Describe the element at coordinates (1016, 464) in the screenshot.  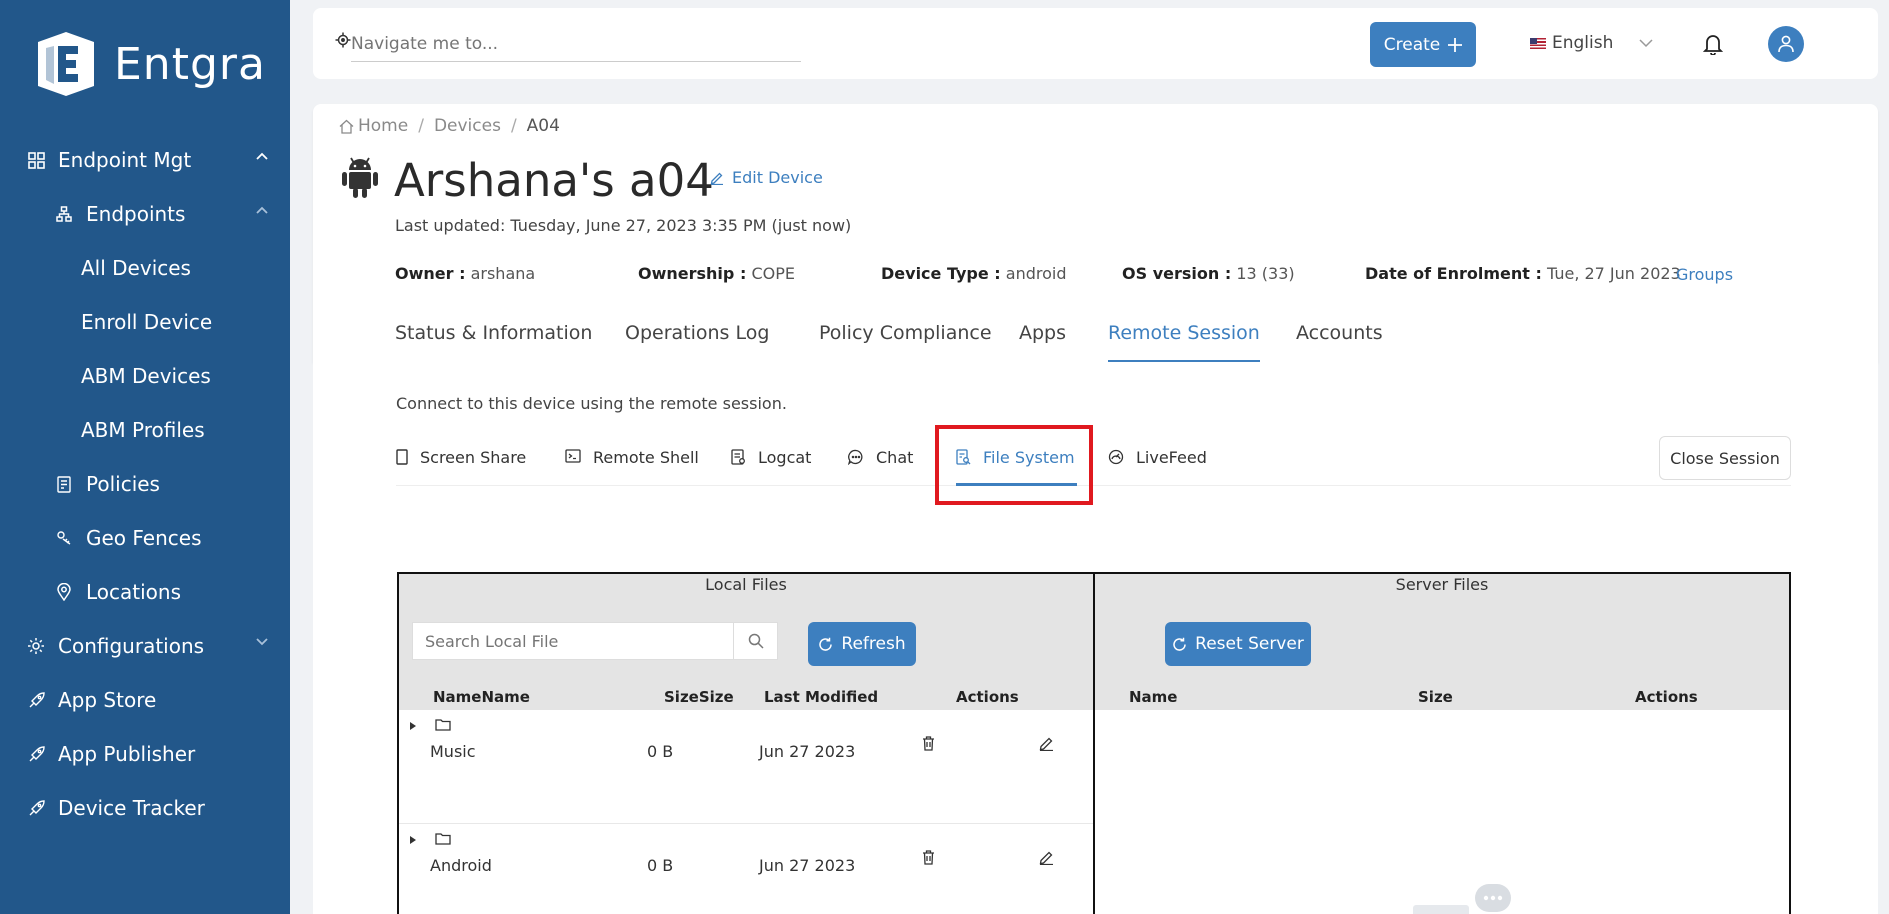
I see `tab-file-system: File System` at that location.